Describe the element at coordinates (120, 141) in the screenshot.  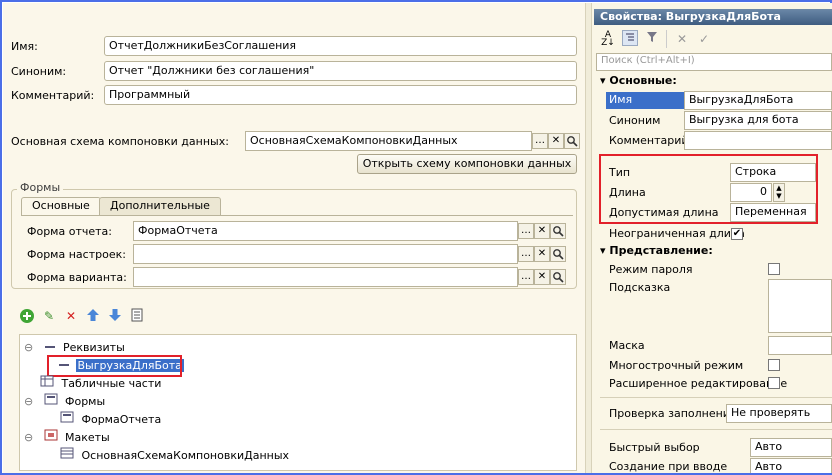
I see `schema-label: Основная схема компоновки данных:` at that location.